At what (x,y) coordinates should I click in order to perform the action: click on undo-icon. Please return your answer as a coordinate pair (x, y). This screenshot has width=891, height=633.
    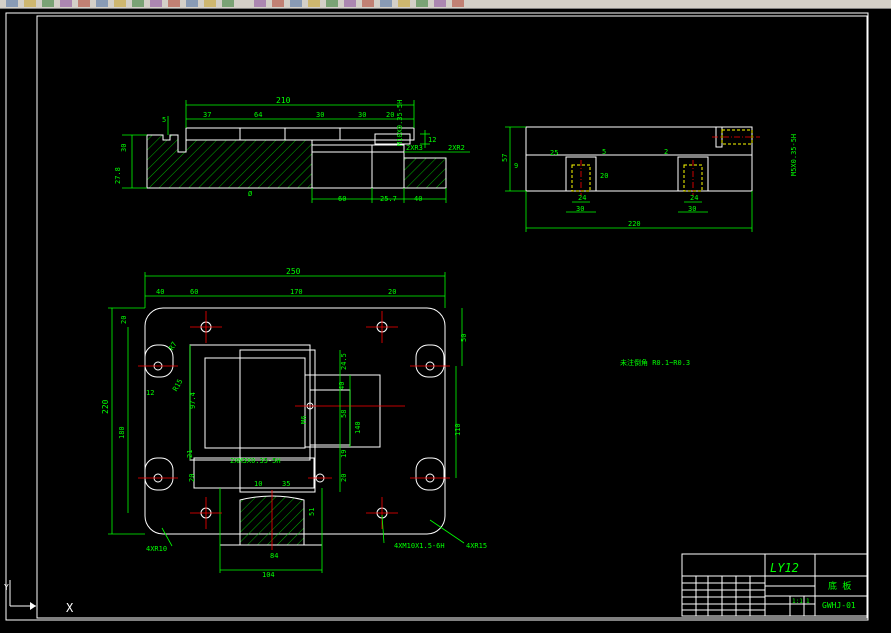
    Looking at the image, I should click on (174, 3).